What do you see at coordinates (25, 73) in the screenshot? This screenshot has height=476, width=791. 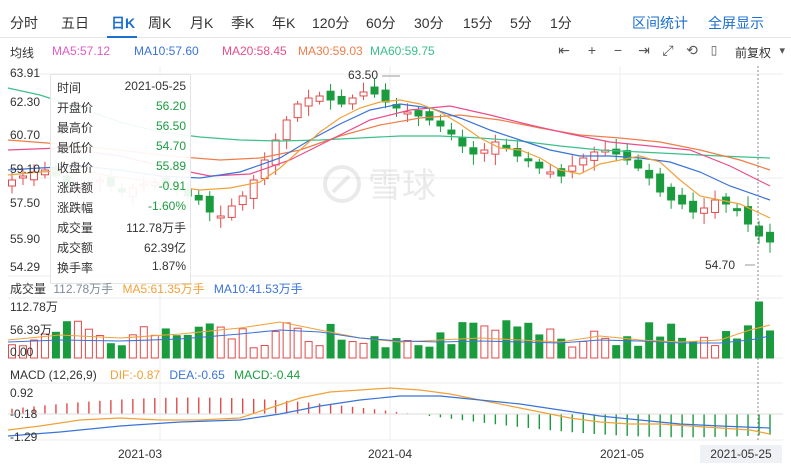 I see `price-axis-tick: 63.91` at bounding box center [25, 73].